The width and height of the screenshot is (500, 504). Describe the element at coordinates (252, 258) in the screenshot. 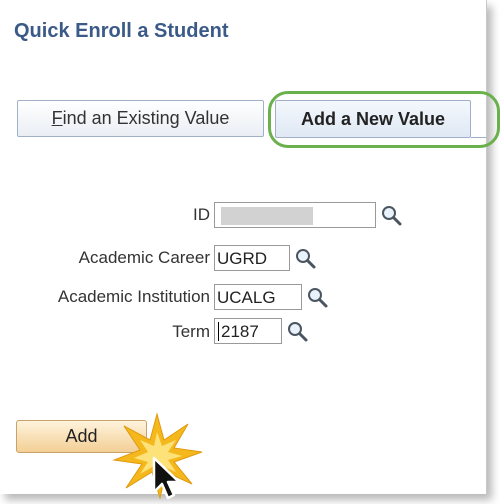

I see `academic-career-field: UGRD` at that location.